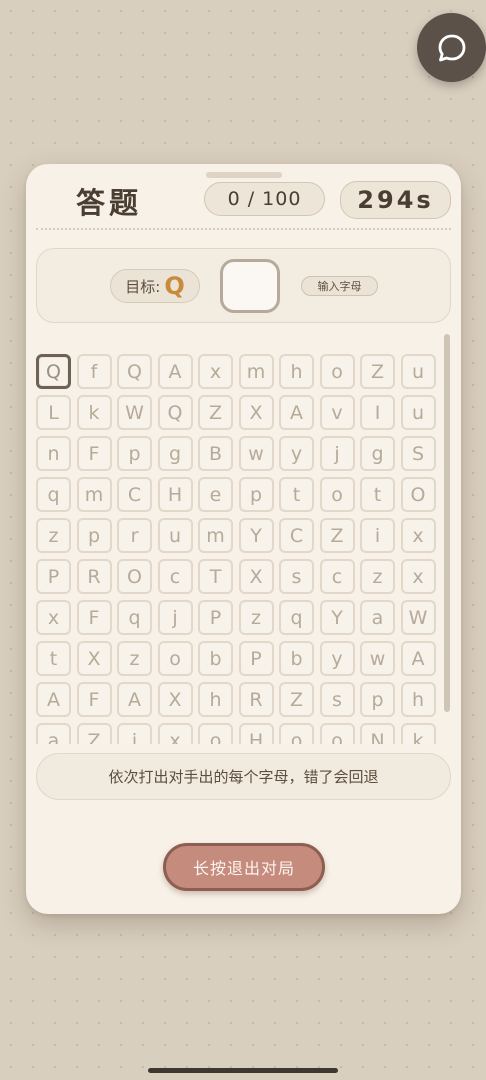 This screenshot has height=1080, width=486. I want to click on target-panel: 目标: Q 输入字母, so click(243, 285).